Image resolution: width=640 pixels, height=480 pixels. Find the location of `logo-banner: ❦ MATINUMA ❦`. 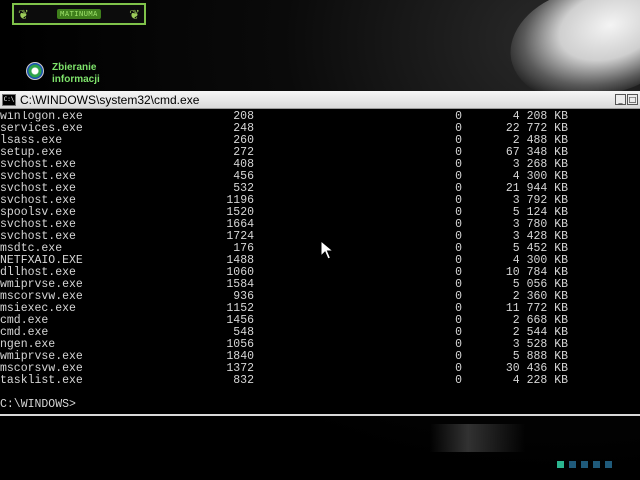

logo-banner: ❦ MATINUMA ❦ is located at coordinates (79, 14).